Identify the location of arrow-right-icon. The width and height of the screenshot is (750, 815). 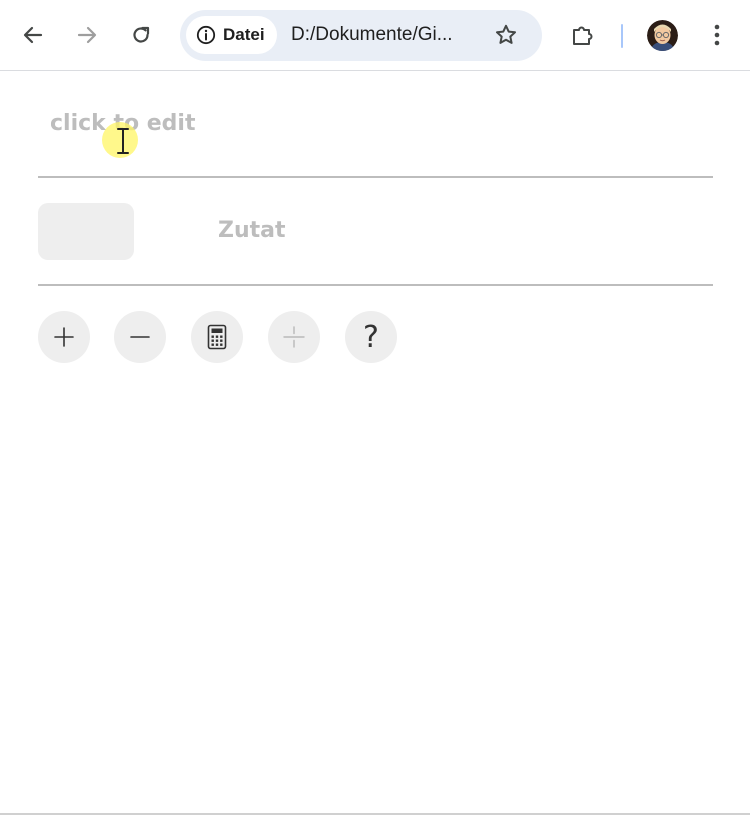
(87, 35).